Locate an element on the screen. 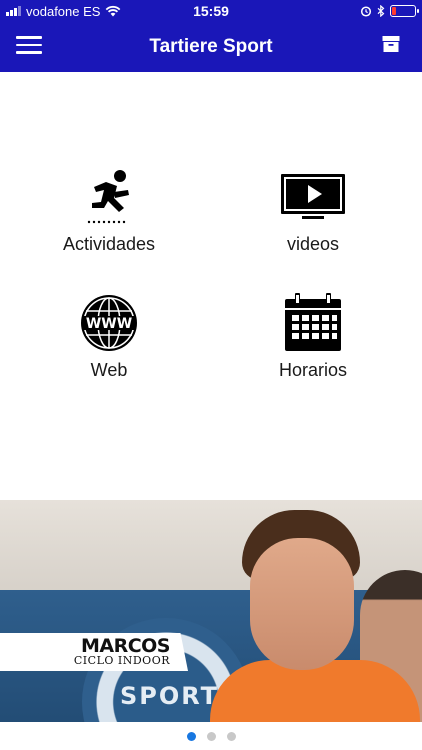 Image resolution: width=422 pixels, height=750 pixels. svg-text: WWW is located at coordinates (109, 324).